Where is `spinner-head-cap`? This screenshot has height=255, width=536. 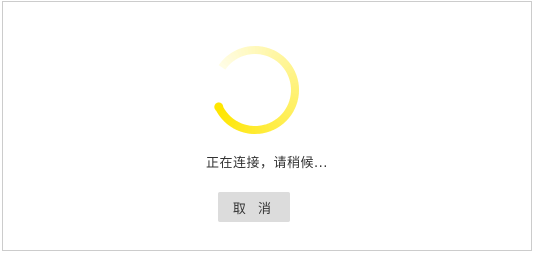 spinner-head-cap is located at coordinates (219, 107).